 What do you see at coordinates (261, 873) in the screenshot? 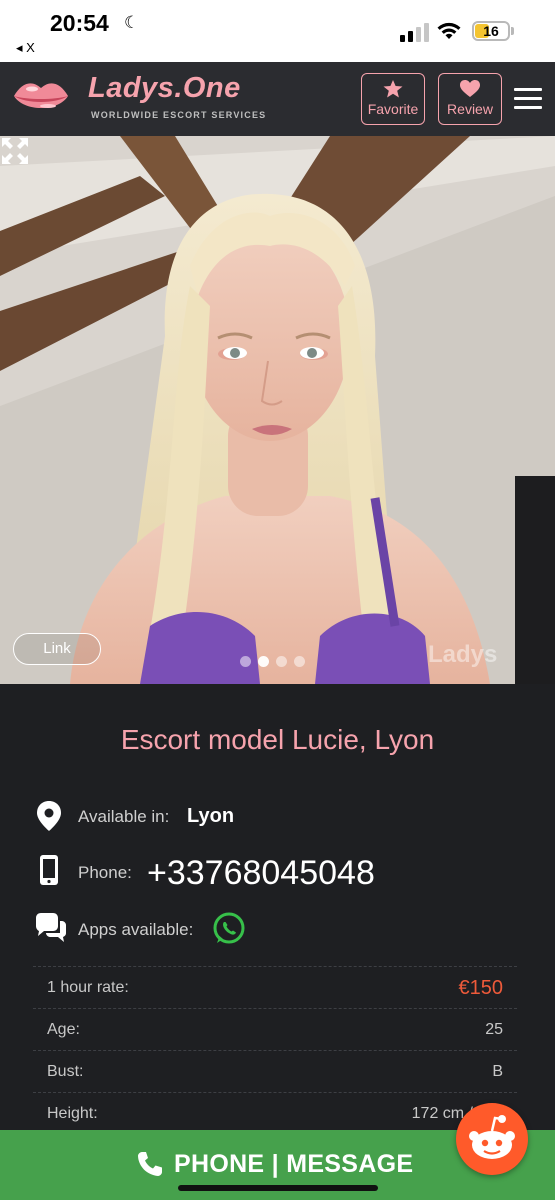
I see `phone-number: +33768045048` at bounding box center [261, 873].